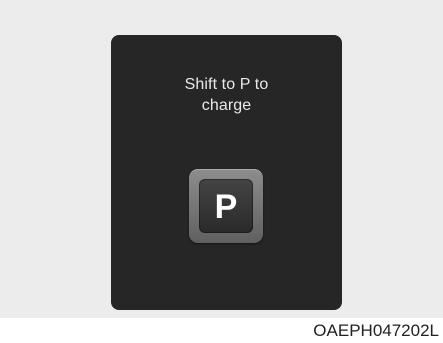 The image size is (443, 343). What do you see at coordinates (226, 105) in the screenshot?
I see `message-line-2: charge` at bounding box center [226, 105].